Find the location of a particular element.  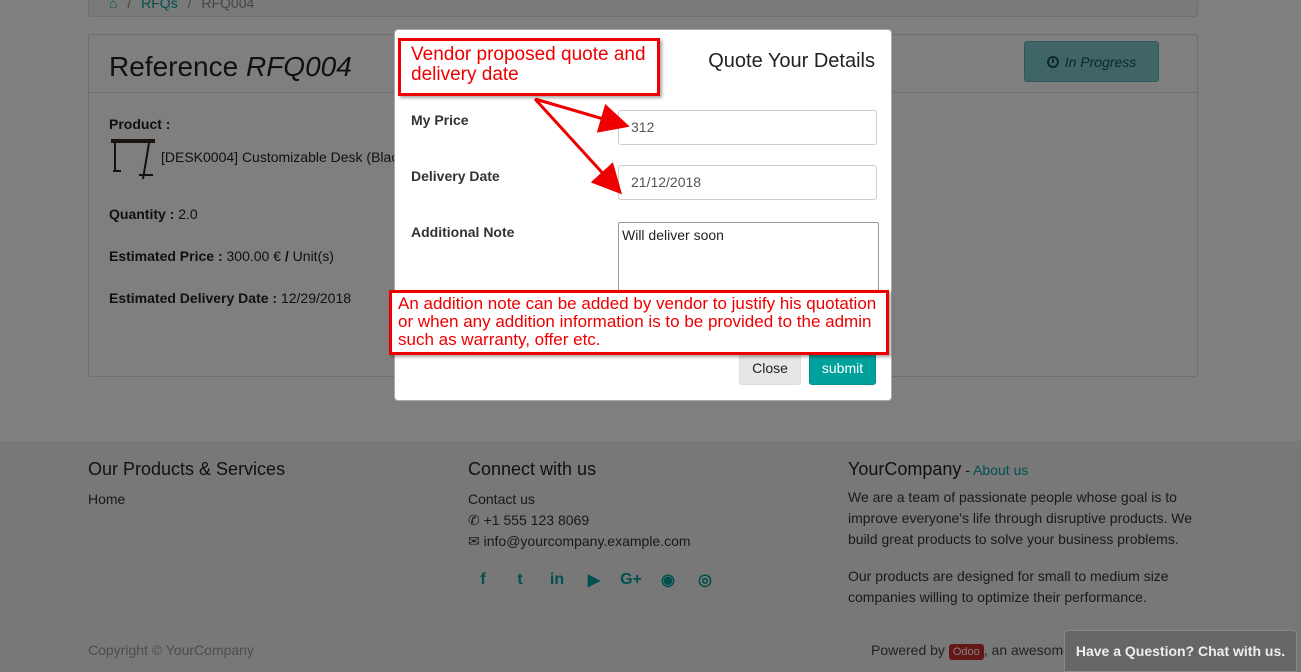

delivery-date-label: Delivery Date is located at coordinates (455, 176).